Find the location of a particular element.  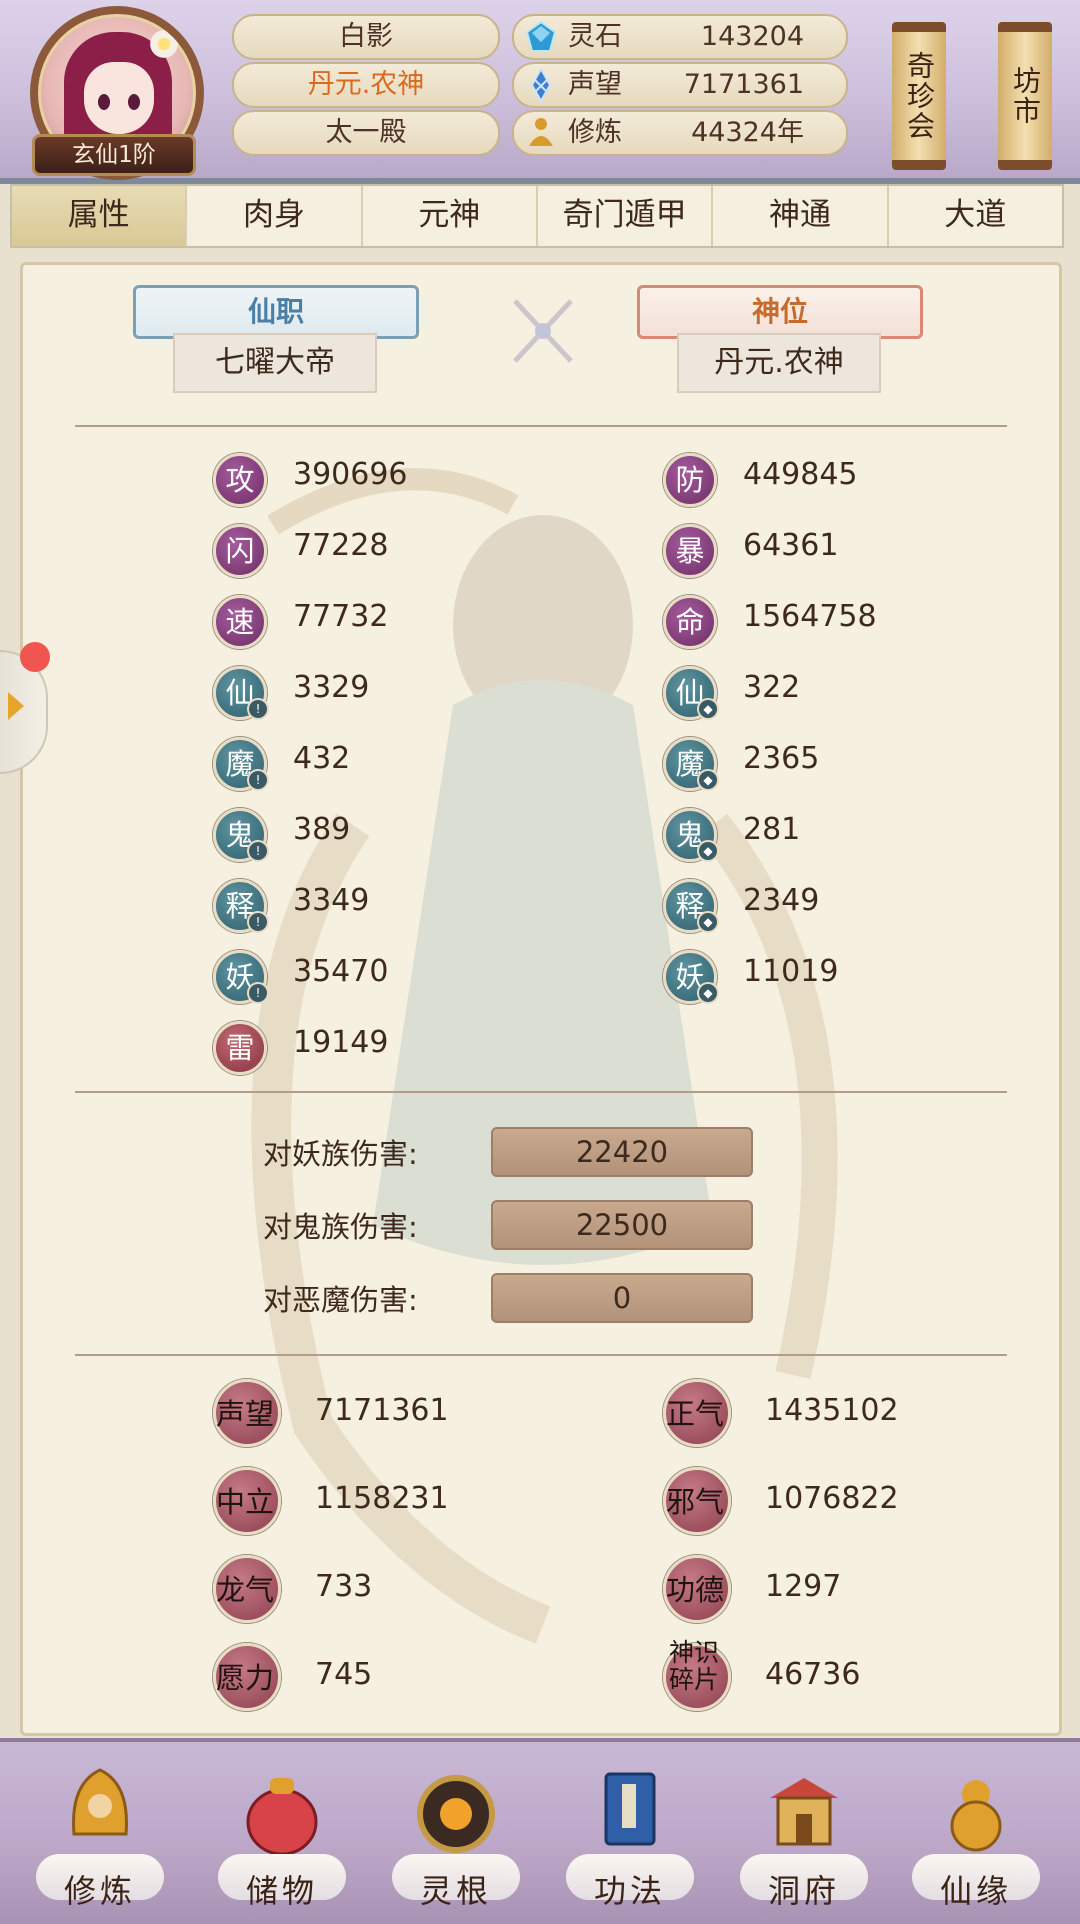

resource-value: 7171361 is located at coordinates (743, 84).